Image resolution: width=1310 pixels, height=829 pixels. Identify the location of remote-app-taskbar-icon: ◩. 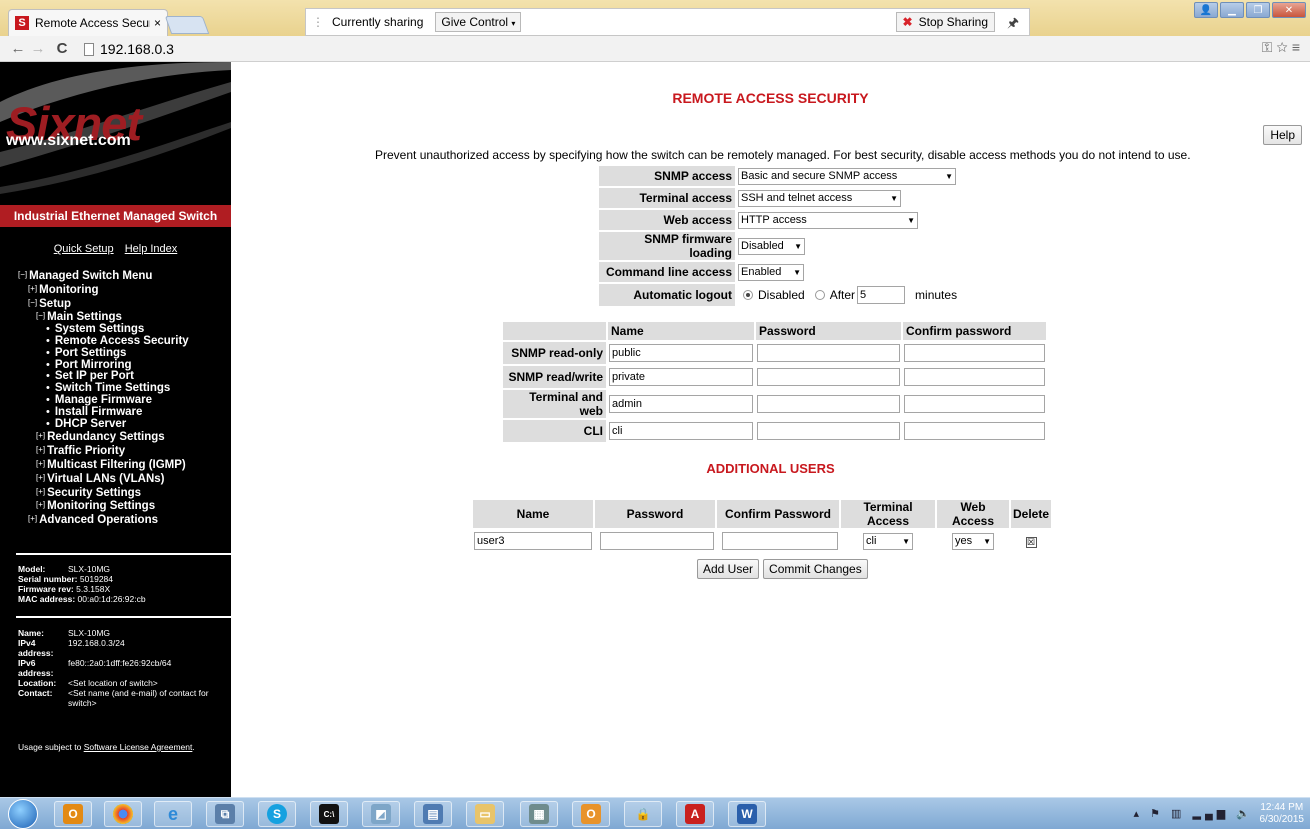
(381, 814).